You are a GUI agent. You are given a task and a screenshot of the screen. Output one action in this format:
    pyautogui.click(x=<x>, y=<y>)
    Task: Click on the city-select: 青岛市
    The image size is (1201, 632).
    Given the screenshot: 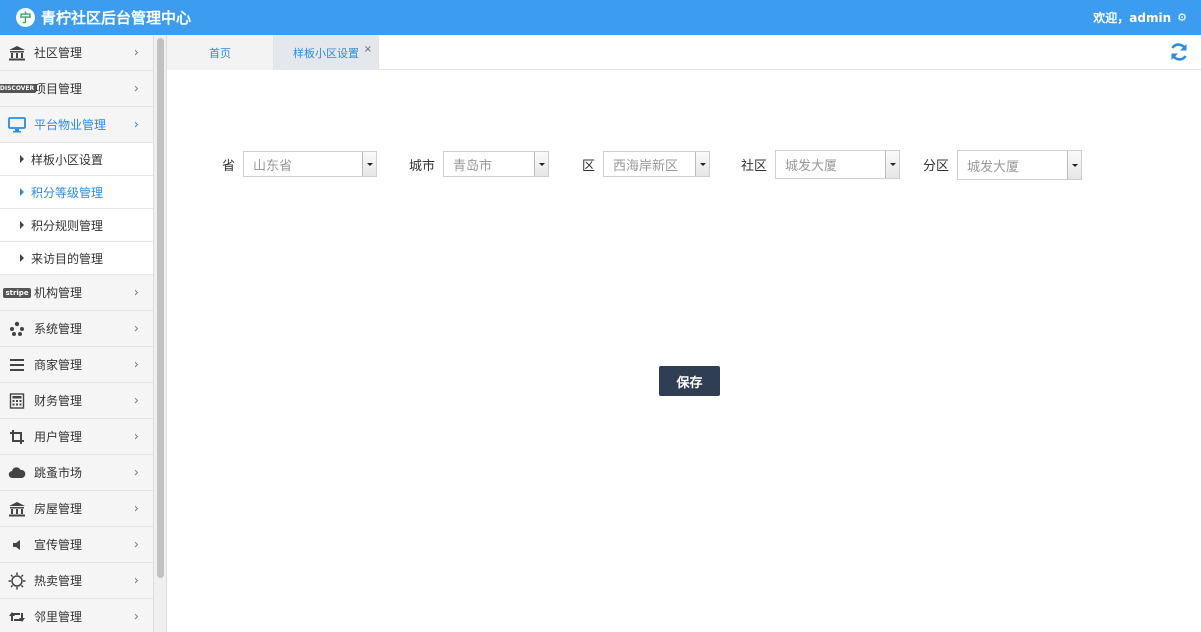 What is the action you would take?
    pyautogui.click(x=496, y=164)
    